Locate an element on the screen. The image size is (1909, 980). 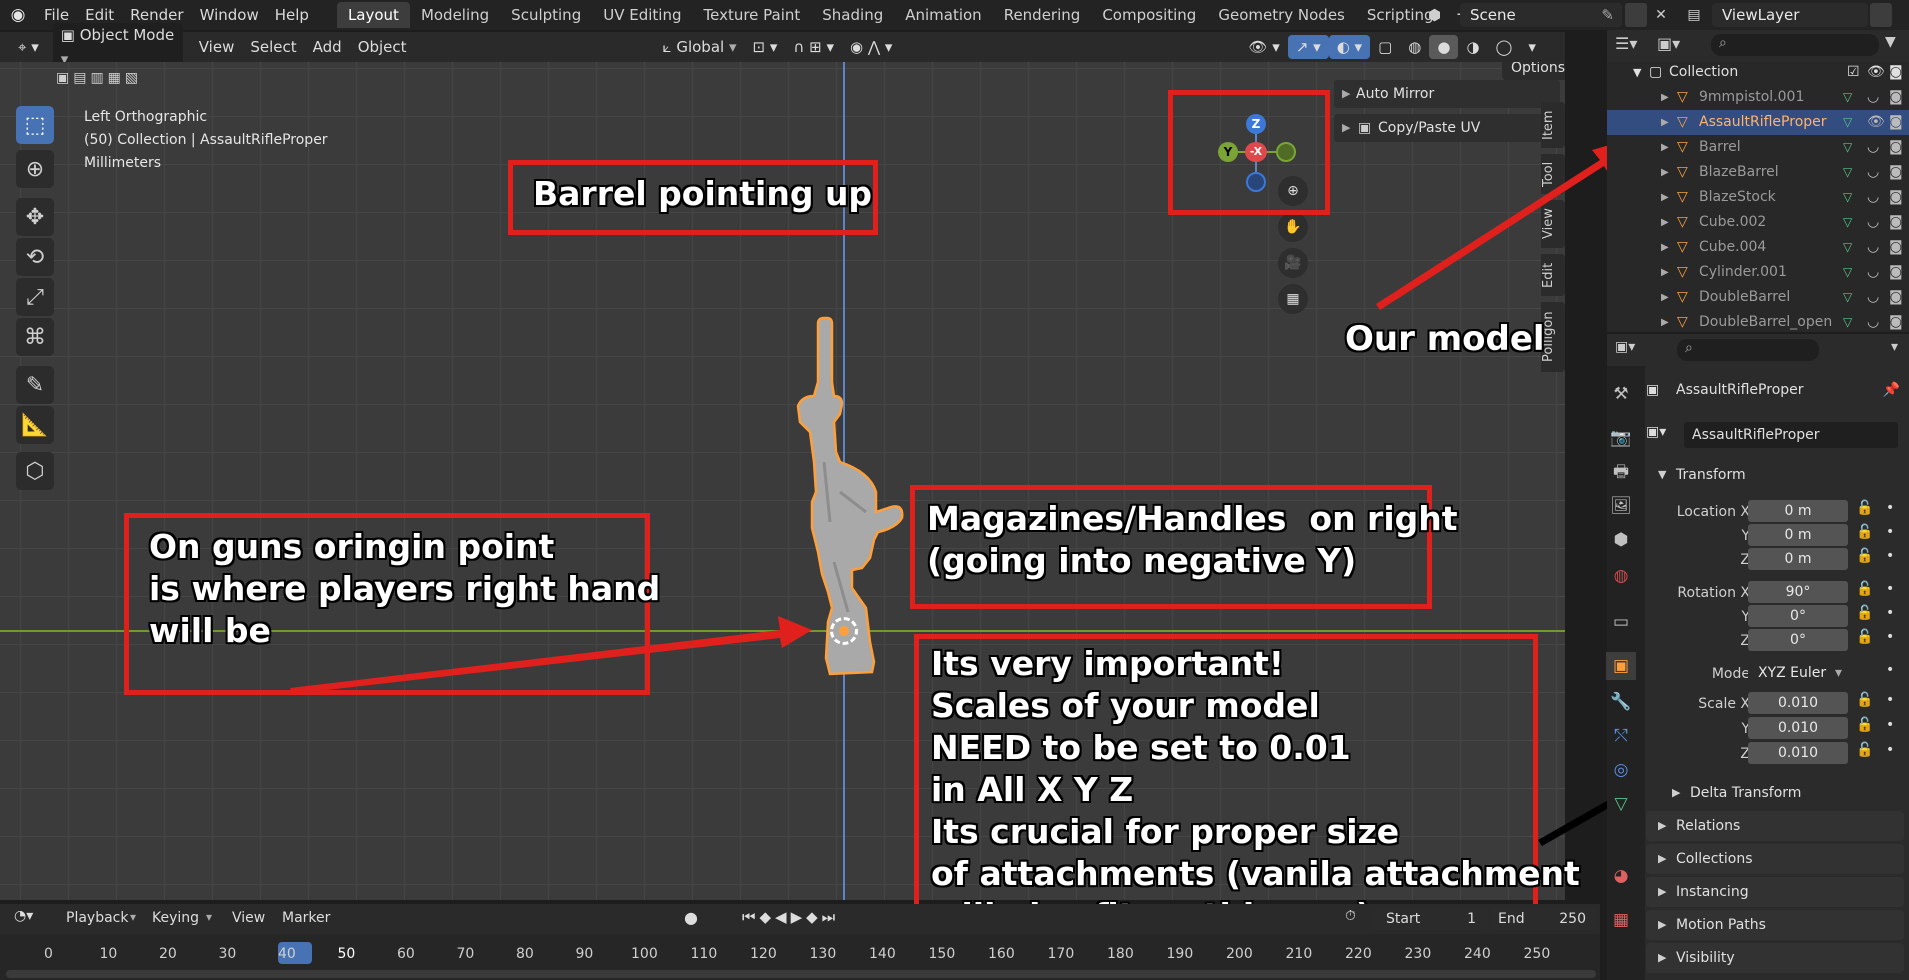
properties-editor-icon: ▣▾ is located at coordinates (1625, 347).